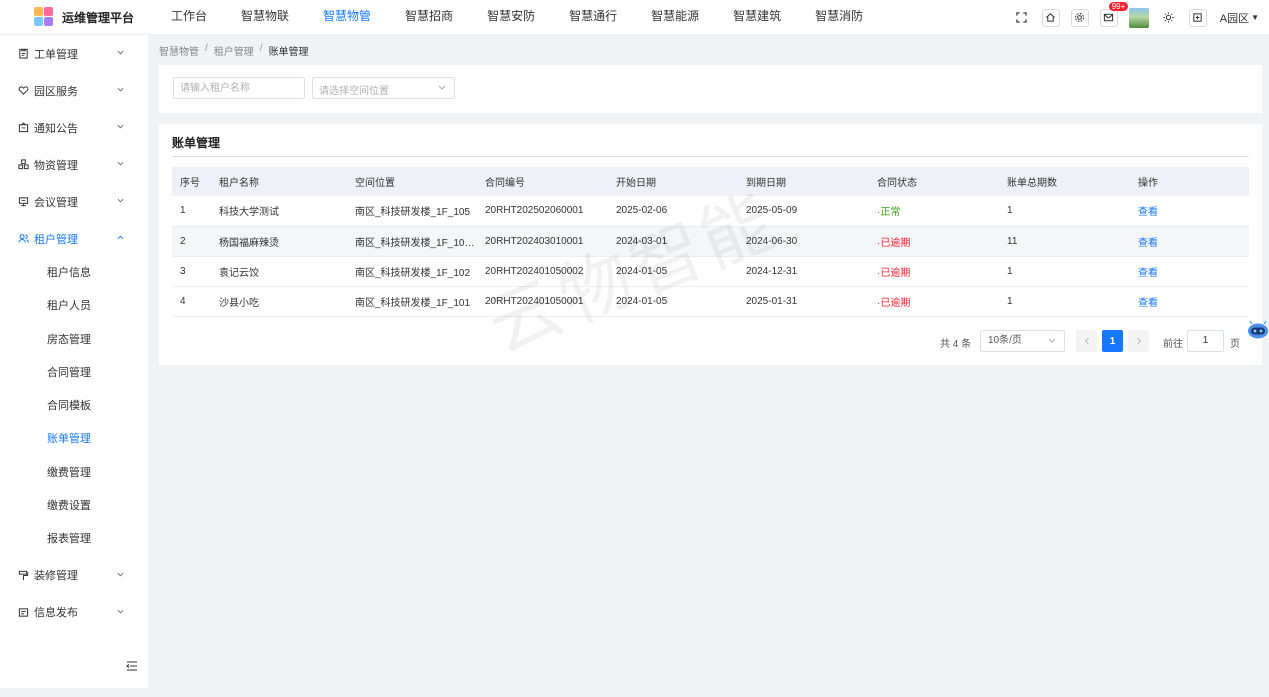  Describe the element at coordinates (120, 200) in the screenshot. I see `chevron-down-icon` at that location.